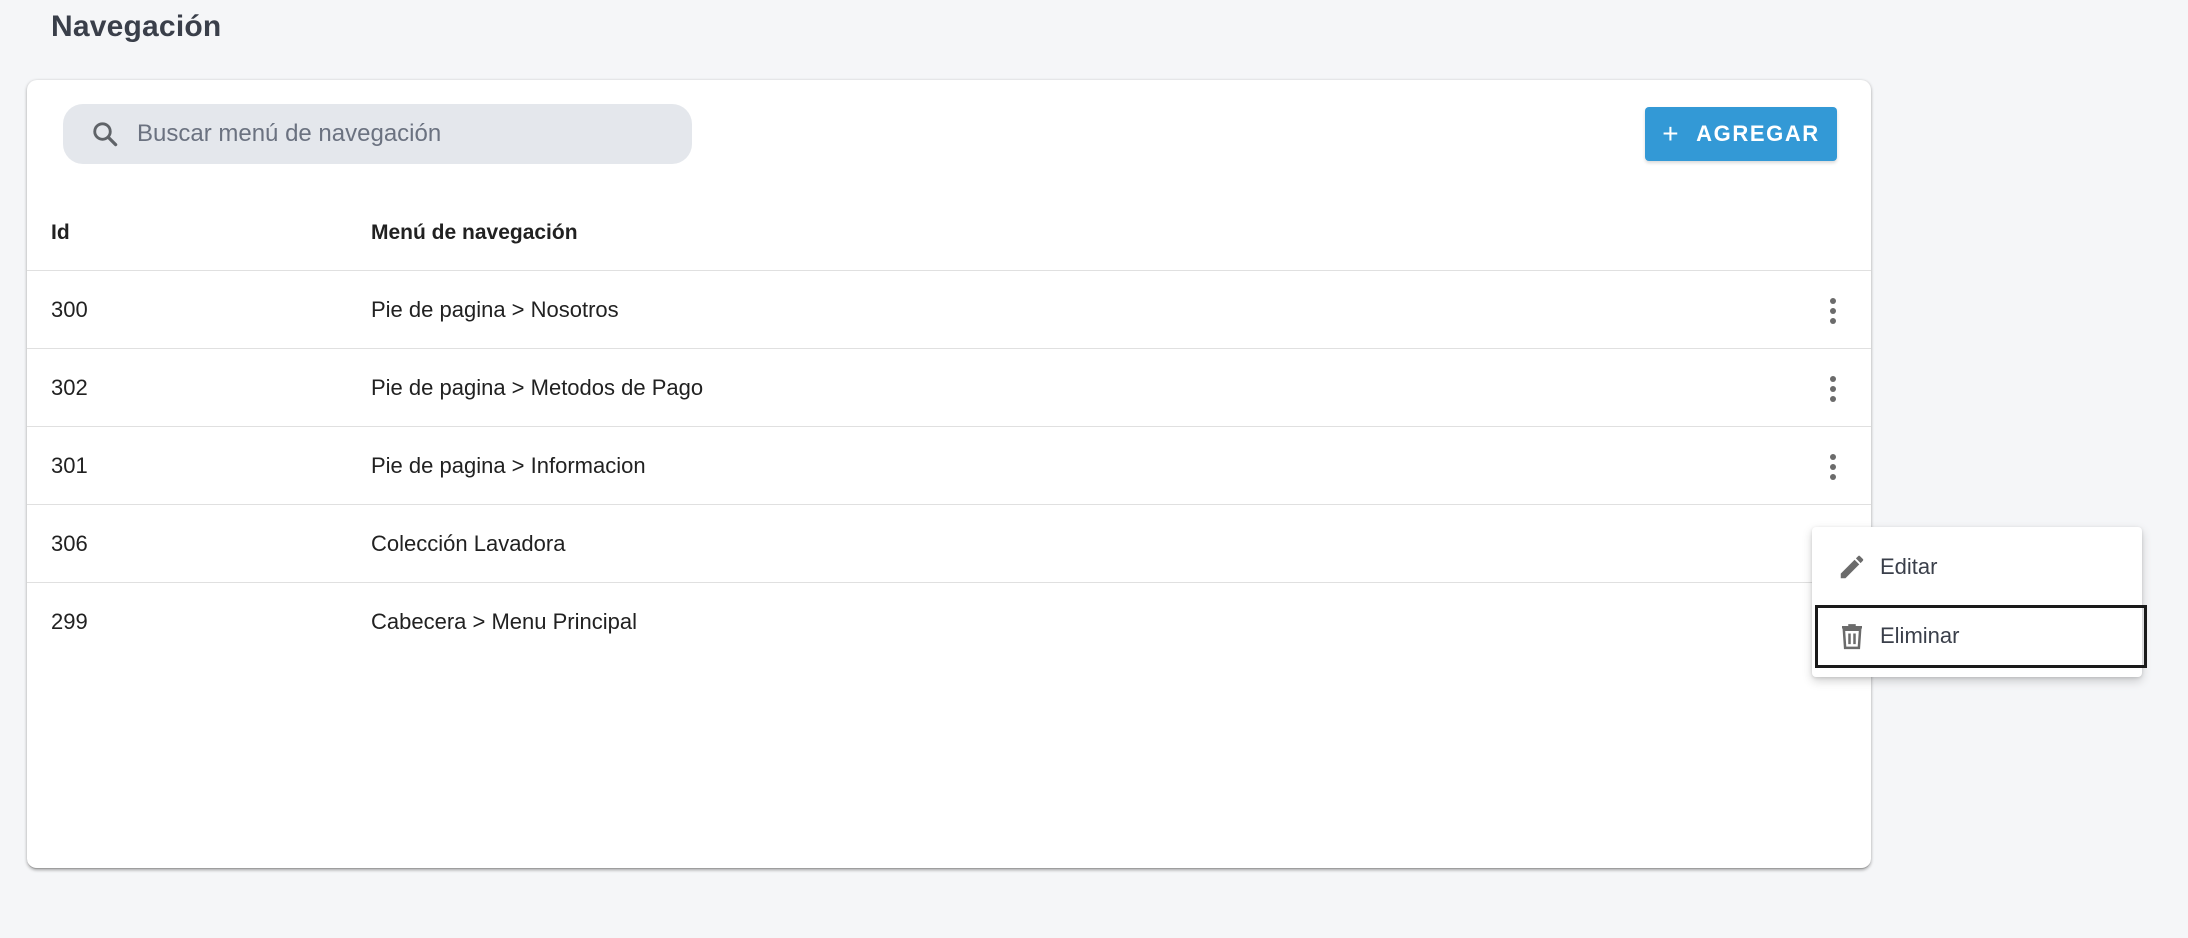 This screenshot has width=2188, height=938. I want to click on cell-id: 306, so click(69, 543).